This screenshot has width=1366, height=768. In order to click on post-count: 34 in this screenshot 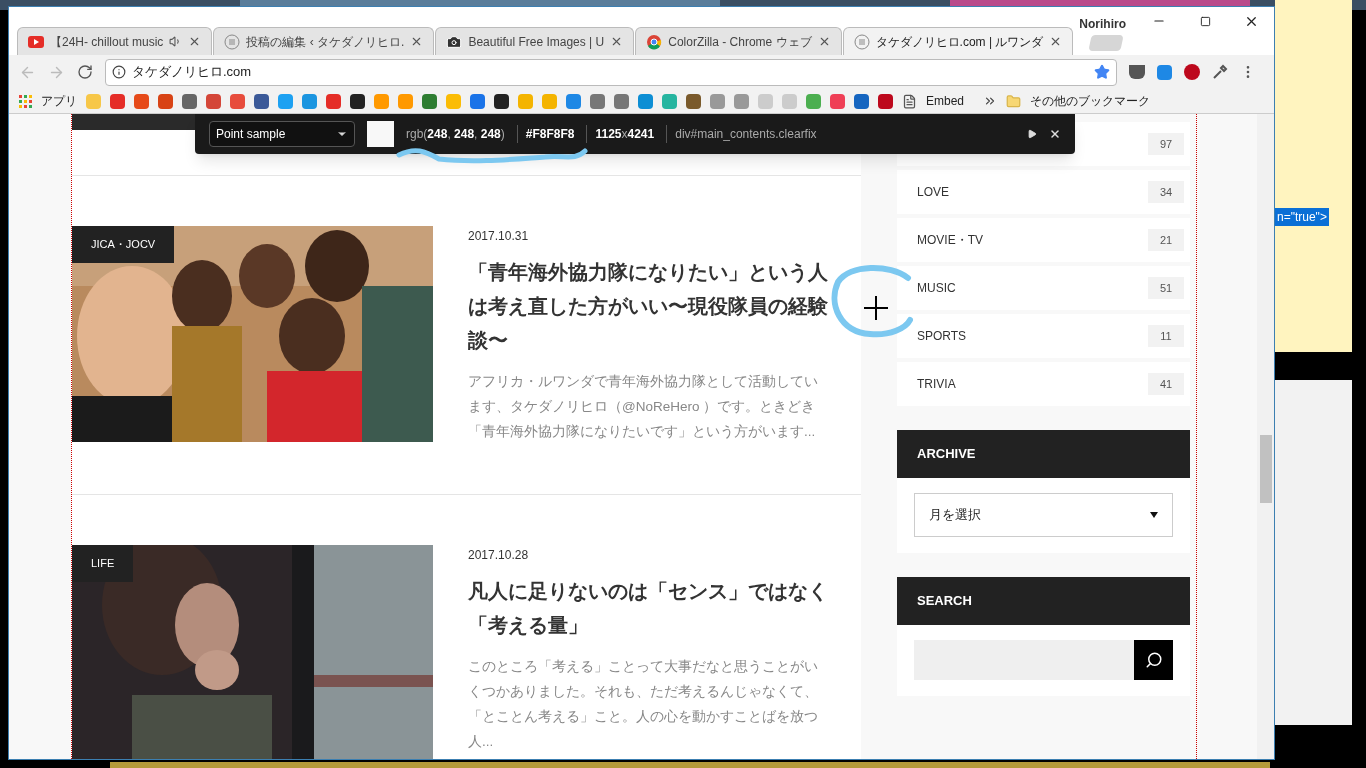, I will do `click(1166, 192)`.